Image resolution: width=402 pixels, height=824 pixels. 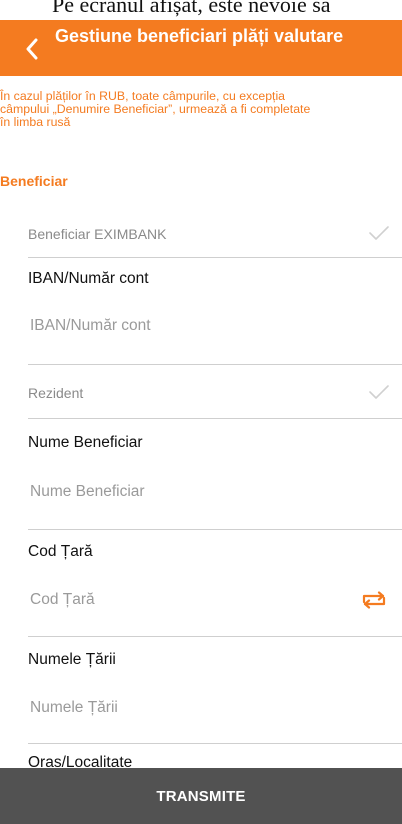 What do you see at coordinates (201, 796) in the screenshot?
I see `submit-button: TRANSMITE` at bounding box center [201, 796].